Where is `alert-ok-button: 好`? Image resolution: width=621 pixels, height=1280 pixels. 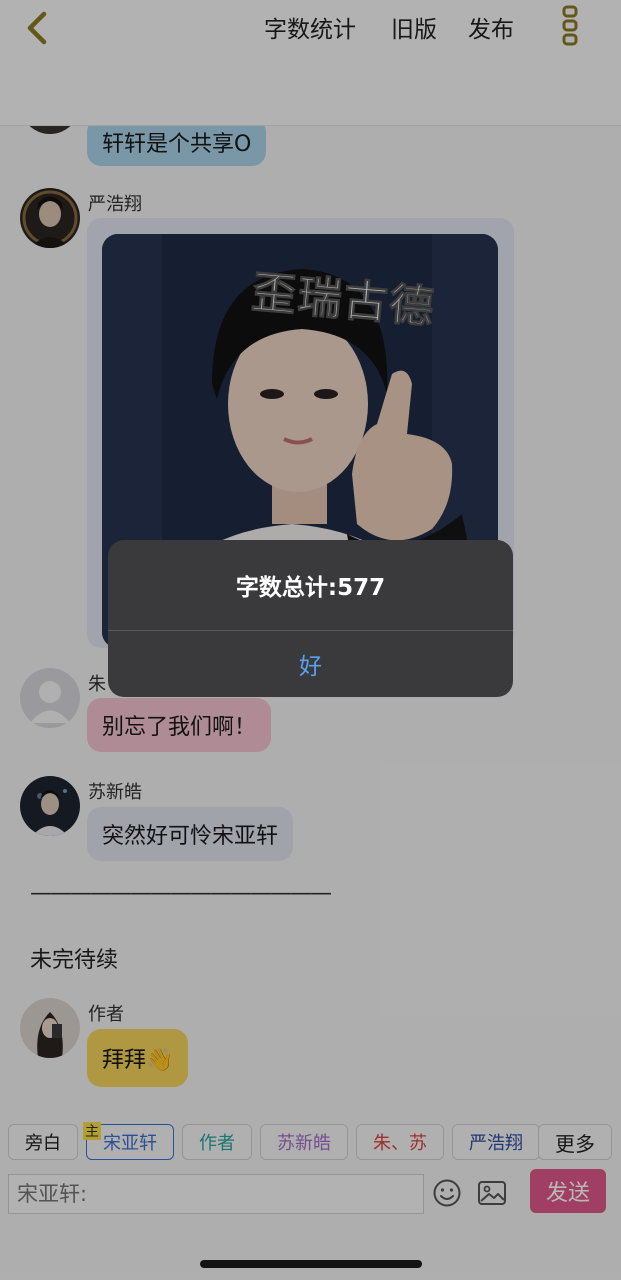
alert-ok-button: 好 is located at coordinates (310, 664).